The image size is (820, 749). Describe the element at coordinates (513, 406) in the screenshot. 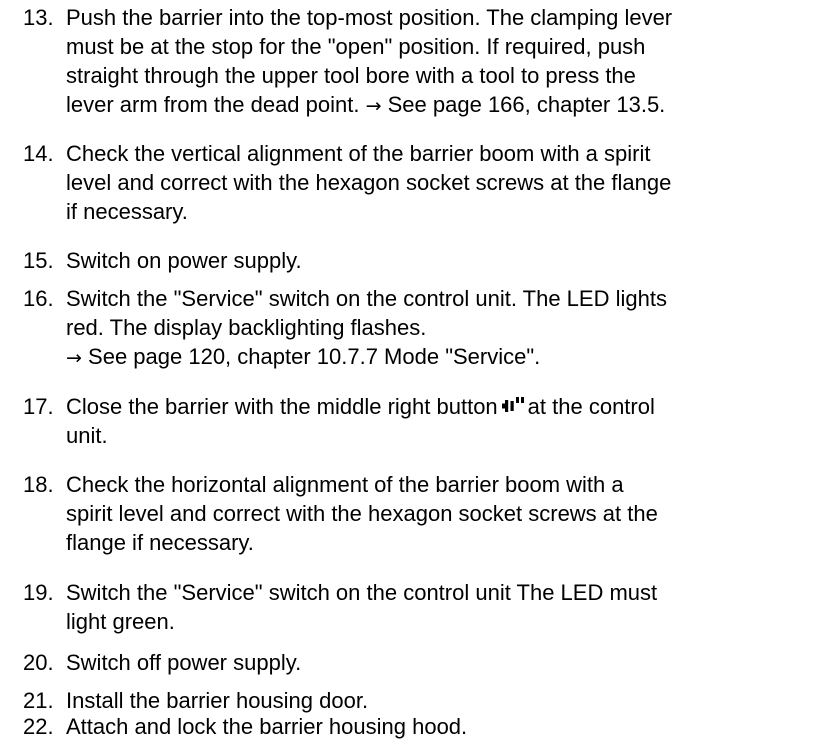

I see `close-barrier-button-icon` at that location.